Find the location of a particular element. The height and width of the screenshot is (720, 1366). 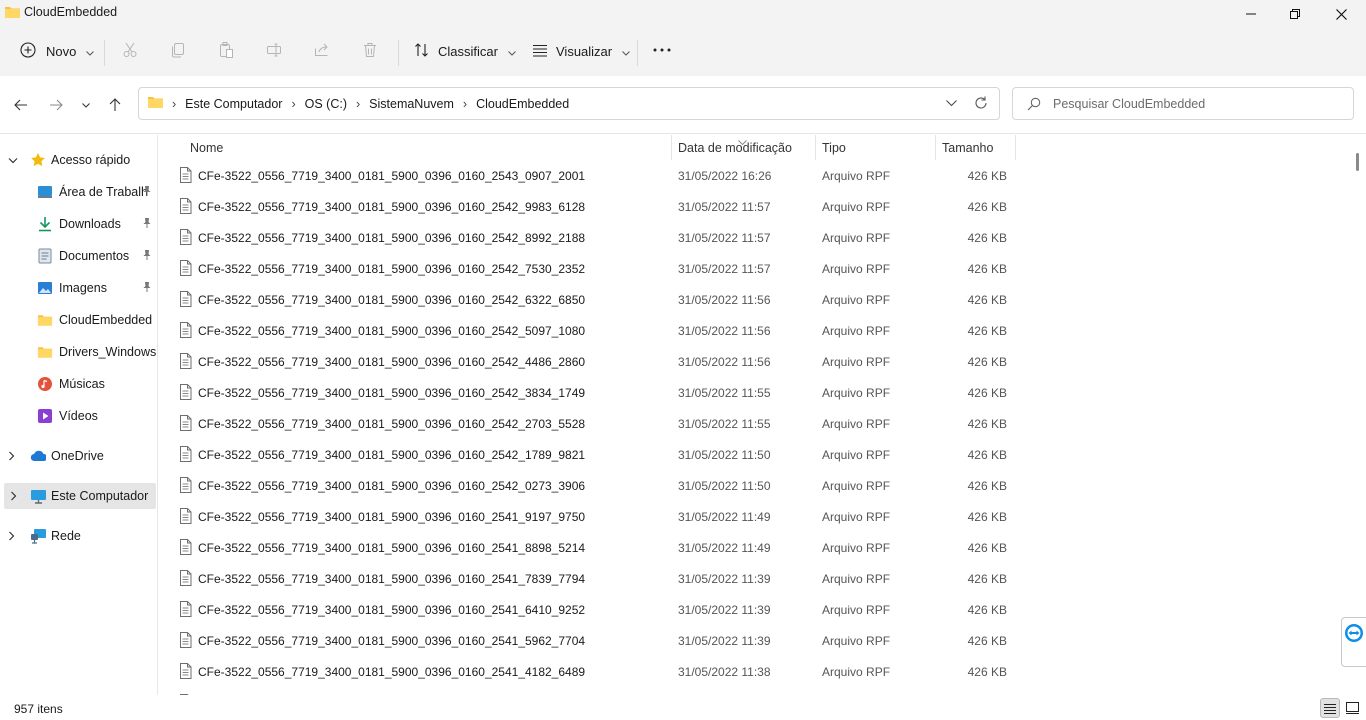

cut-icon is located at coordinates (130, 50).